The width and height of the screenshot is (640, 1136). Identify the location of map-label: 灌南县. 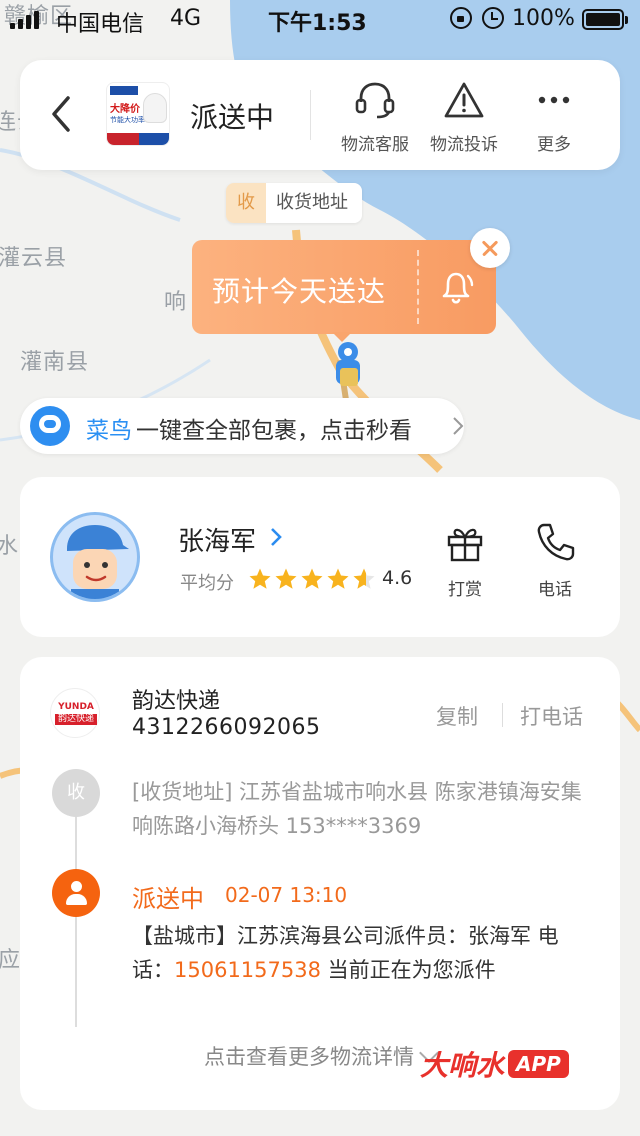
(55, 362).